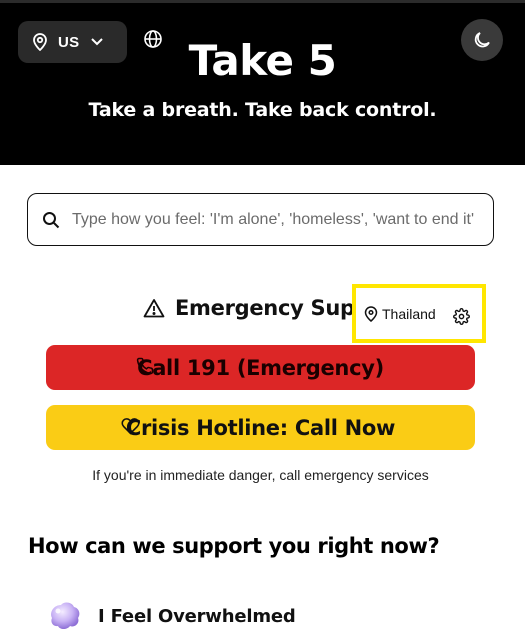 The width and height of the screenshot is (525, 638). What do you see at coordinates (409, 313) in the screenshot?
I see `location-label: Thailand` at bounding box center [409, 313].